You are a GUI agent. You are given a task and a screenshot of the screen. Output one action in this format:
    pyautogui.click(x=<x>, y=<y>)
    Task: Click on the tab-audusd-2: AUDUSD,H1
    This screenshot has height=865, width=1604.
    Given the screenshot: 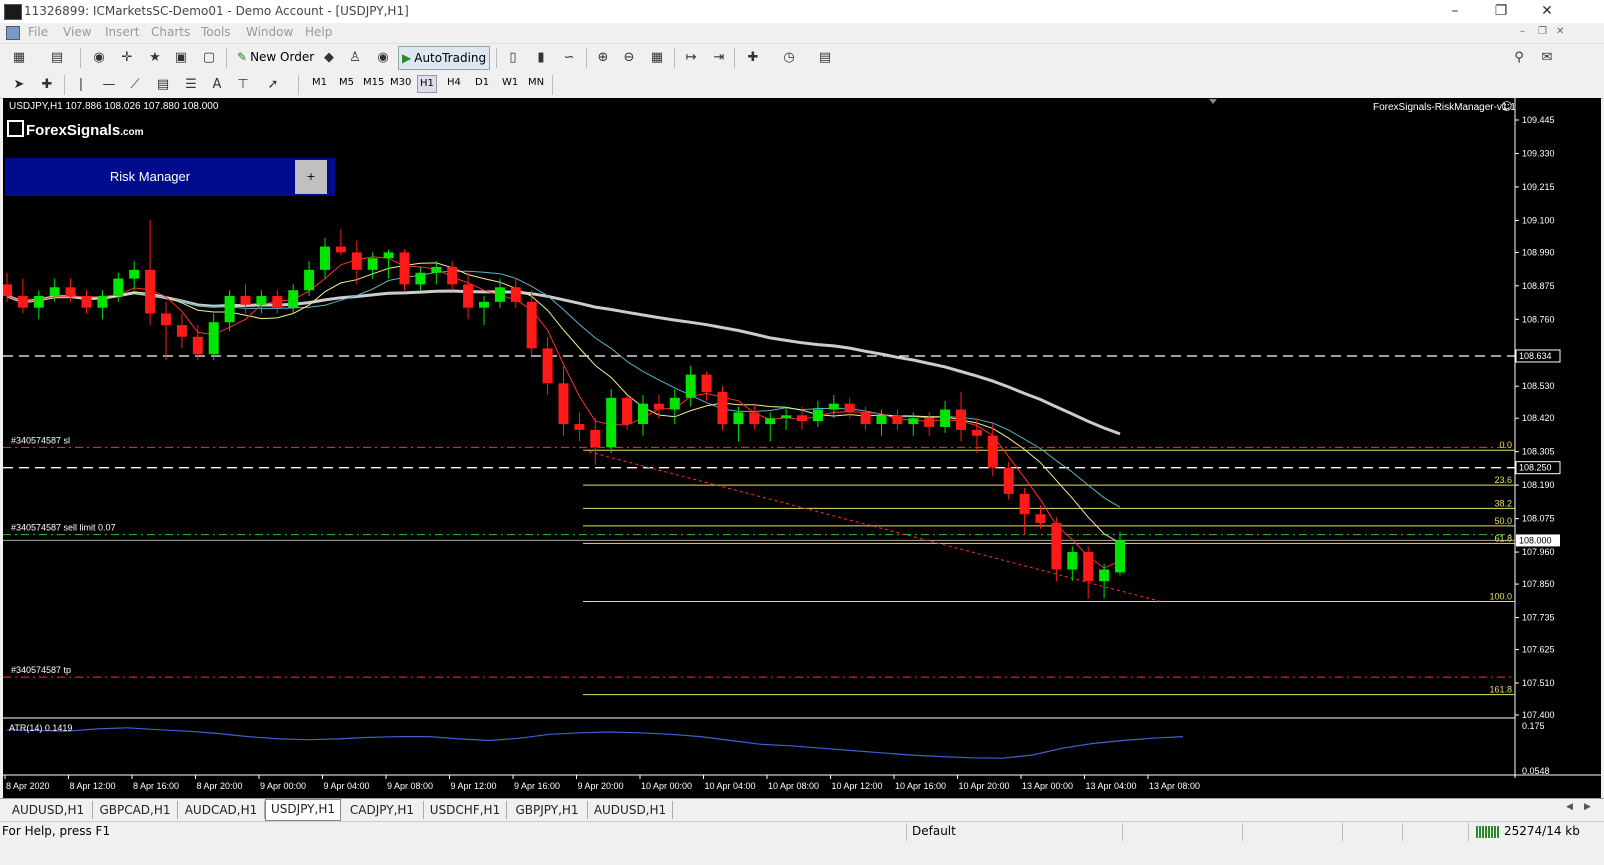 What is the action you would take?
    pyautogui.click(x=630, y=810)
    